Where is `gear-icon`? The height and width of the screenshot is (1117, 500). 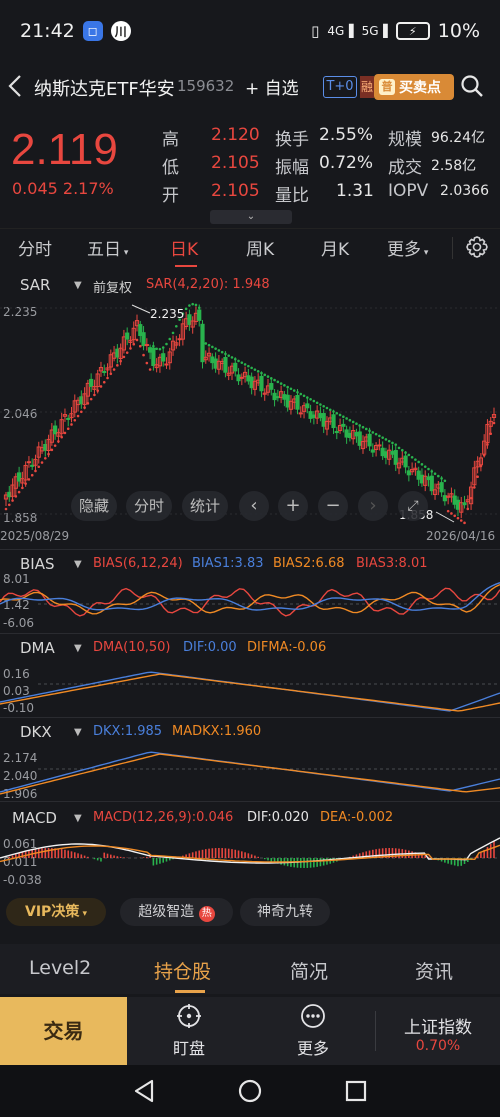 gear-icon is located at coordinates (477, 247).